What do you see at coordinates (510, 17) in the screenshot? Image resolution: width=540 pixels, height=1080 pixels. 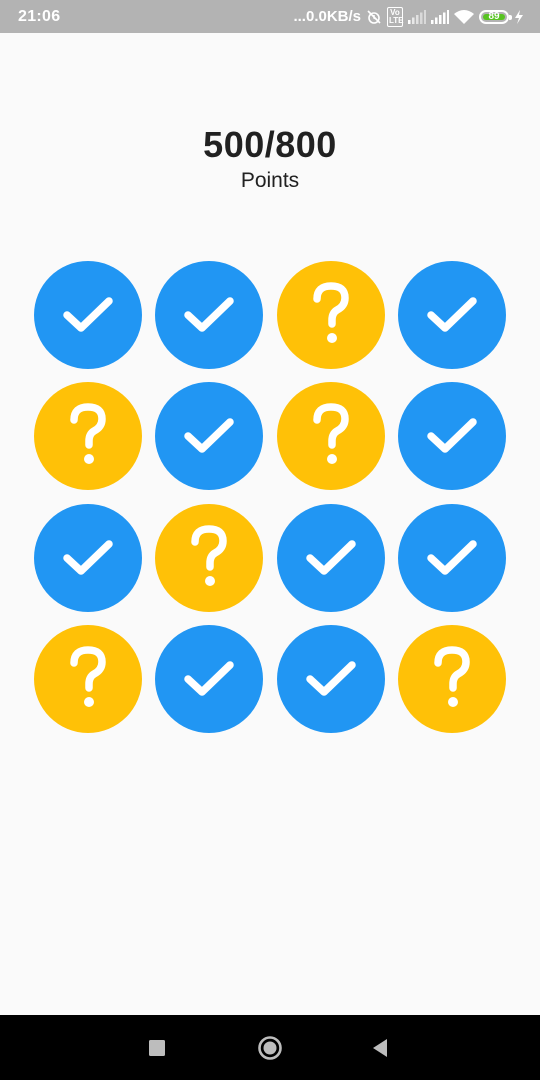 I see `battery-nub` at bounding box center [510, 17].